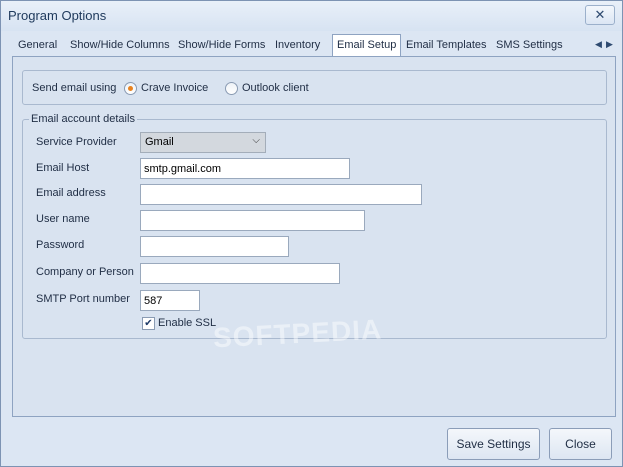 The width and height of the screenshot is (623, 467). What do you see at coordinates (598, 44) in the screenshot?
I see `chevron-left-icon: ◀` at bounding box center [598, 44].